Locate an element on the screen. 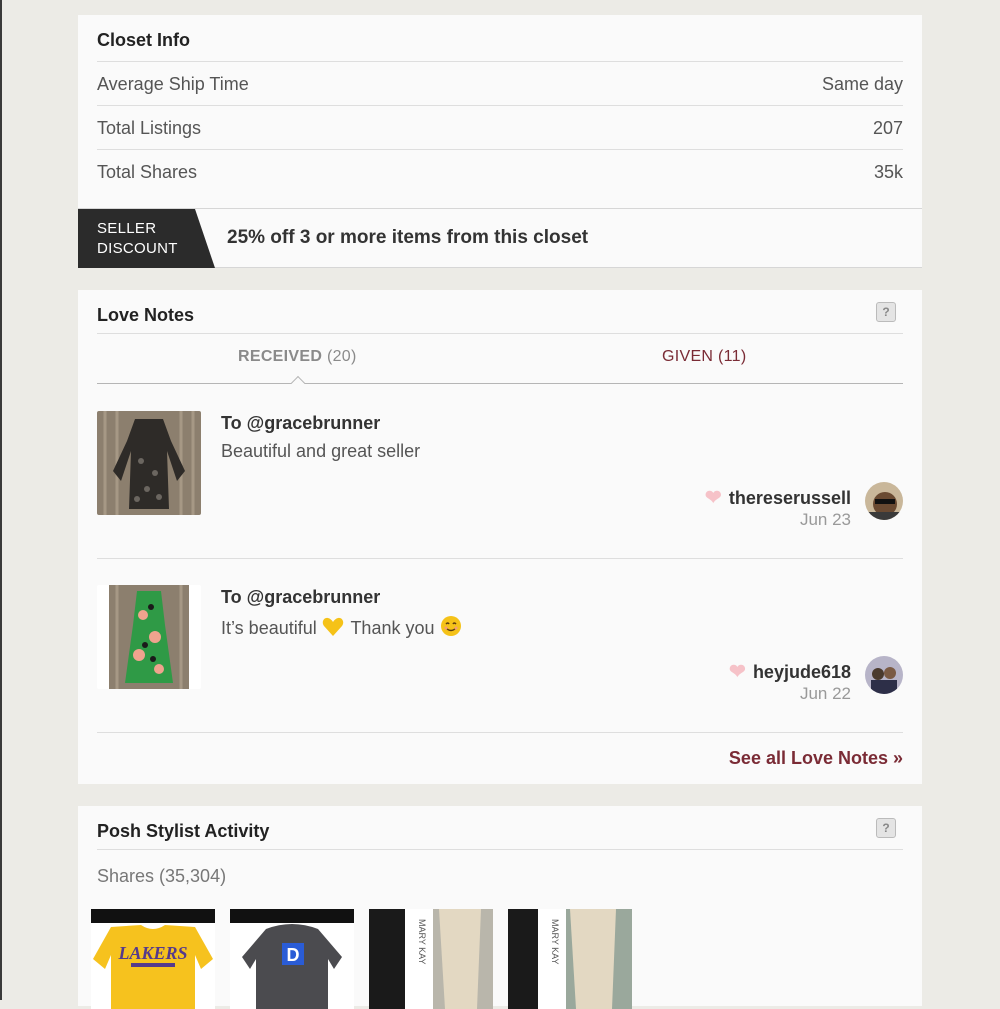 This screenshot has height=1009, width=1000. shares-count: Shares (35,304) is located at coordinates (162, 876).